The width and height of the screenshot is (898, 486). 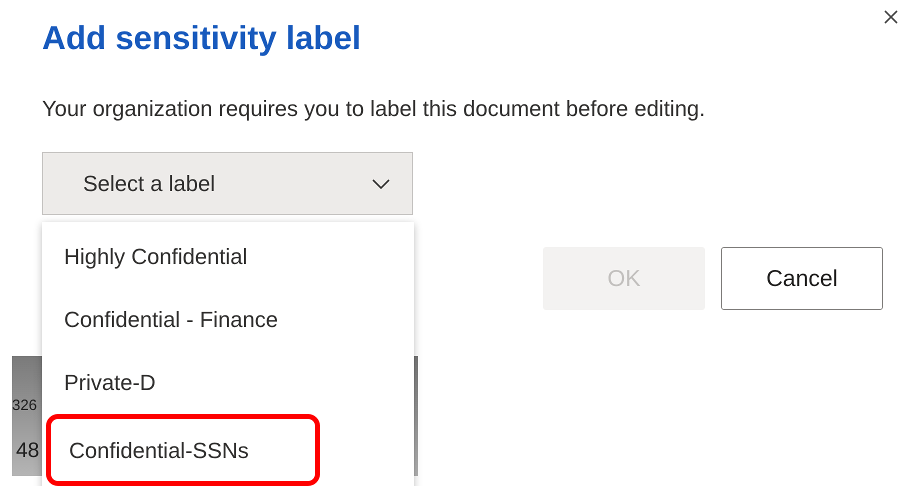 I want to click on chevron-down-icon, so click(x=381, y=183).